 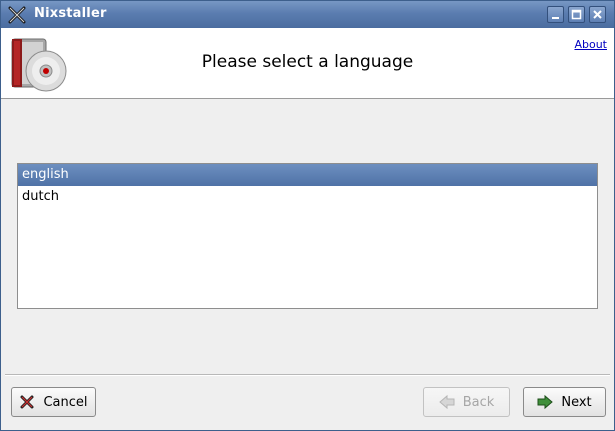 I want to click on window-title: Nixstaller, so click(x=70, y=13).